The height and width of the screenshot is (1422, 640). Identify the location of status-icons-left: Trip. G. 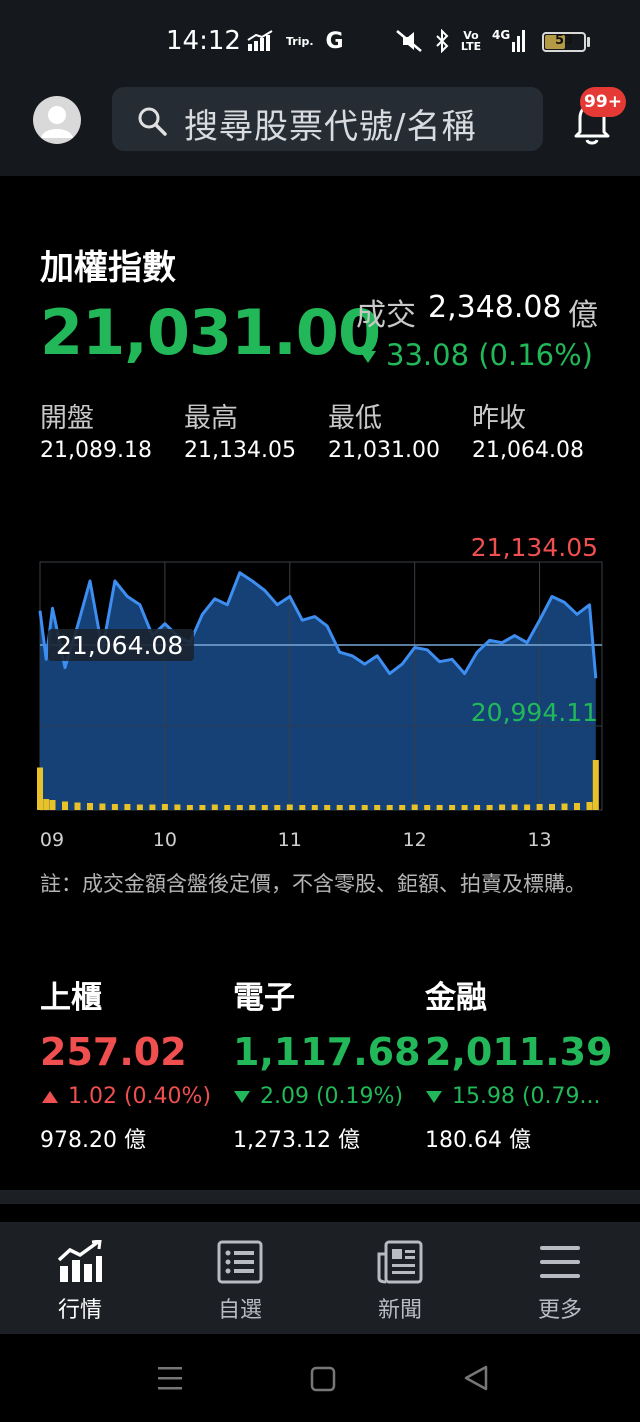
(295, 41).